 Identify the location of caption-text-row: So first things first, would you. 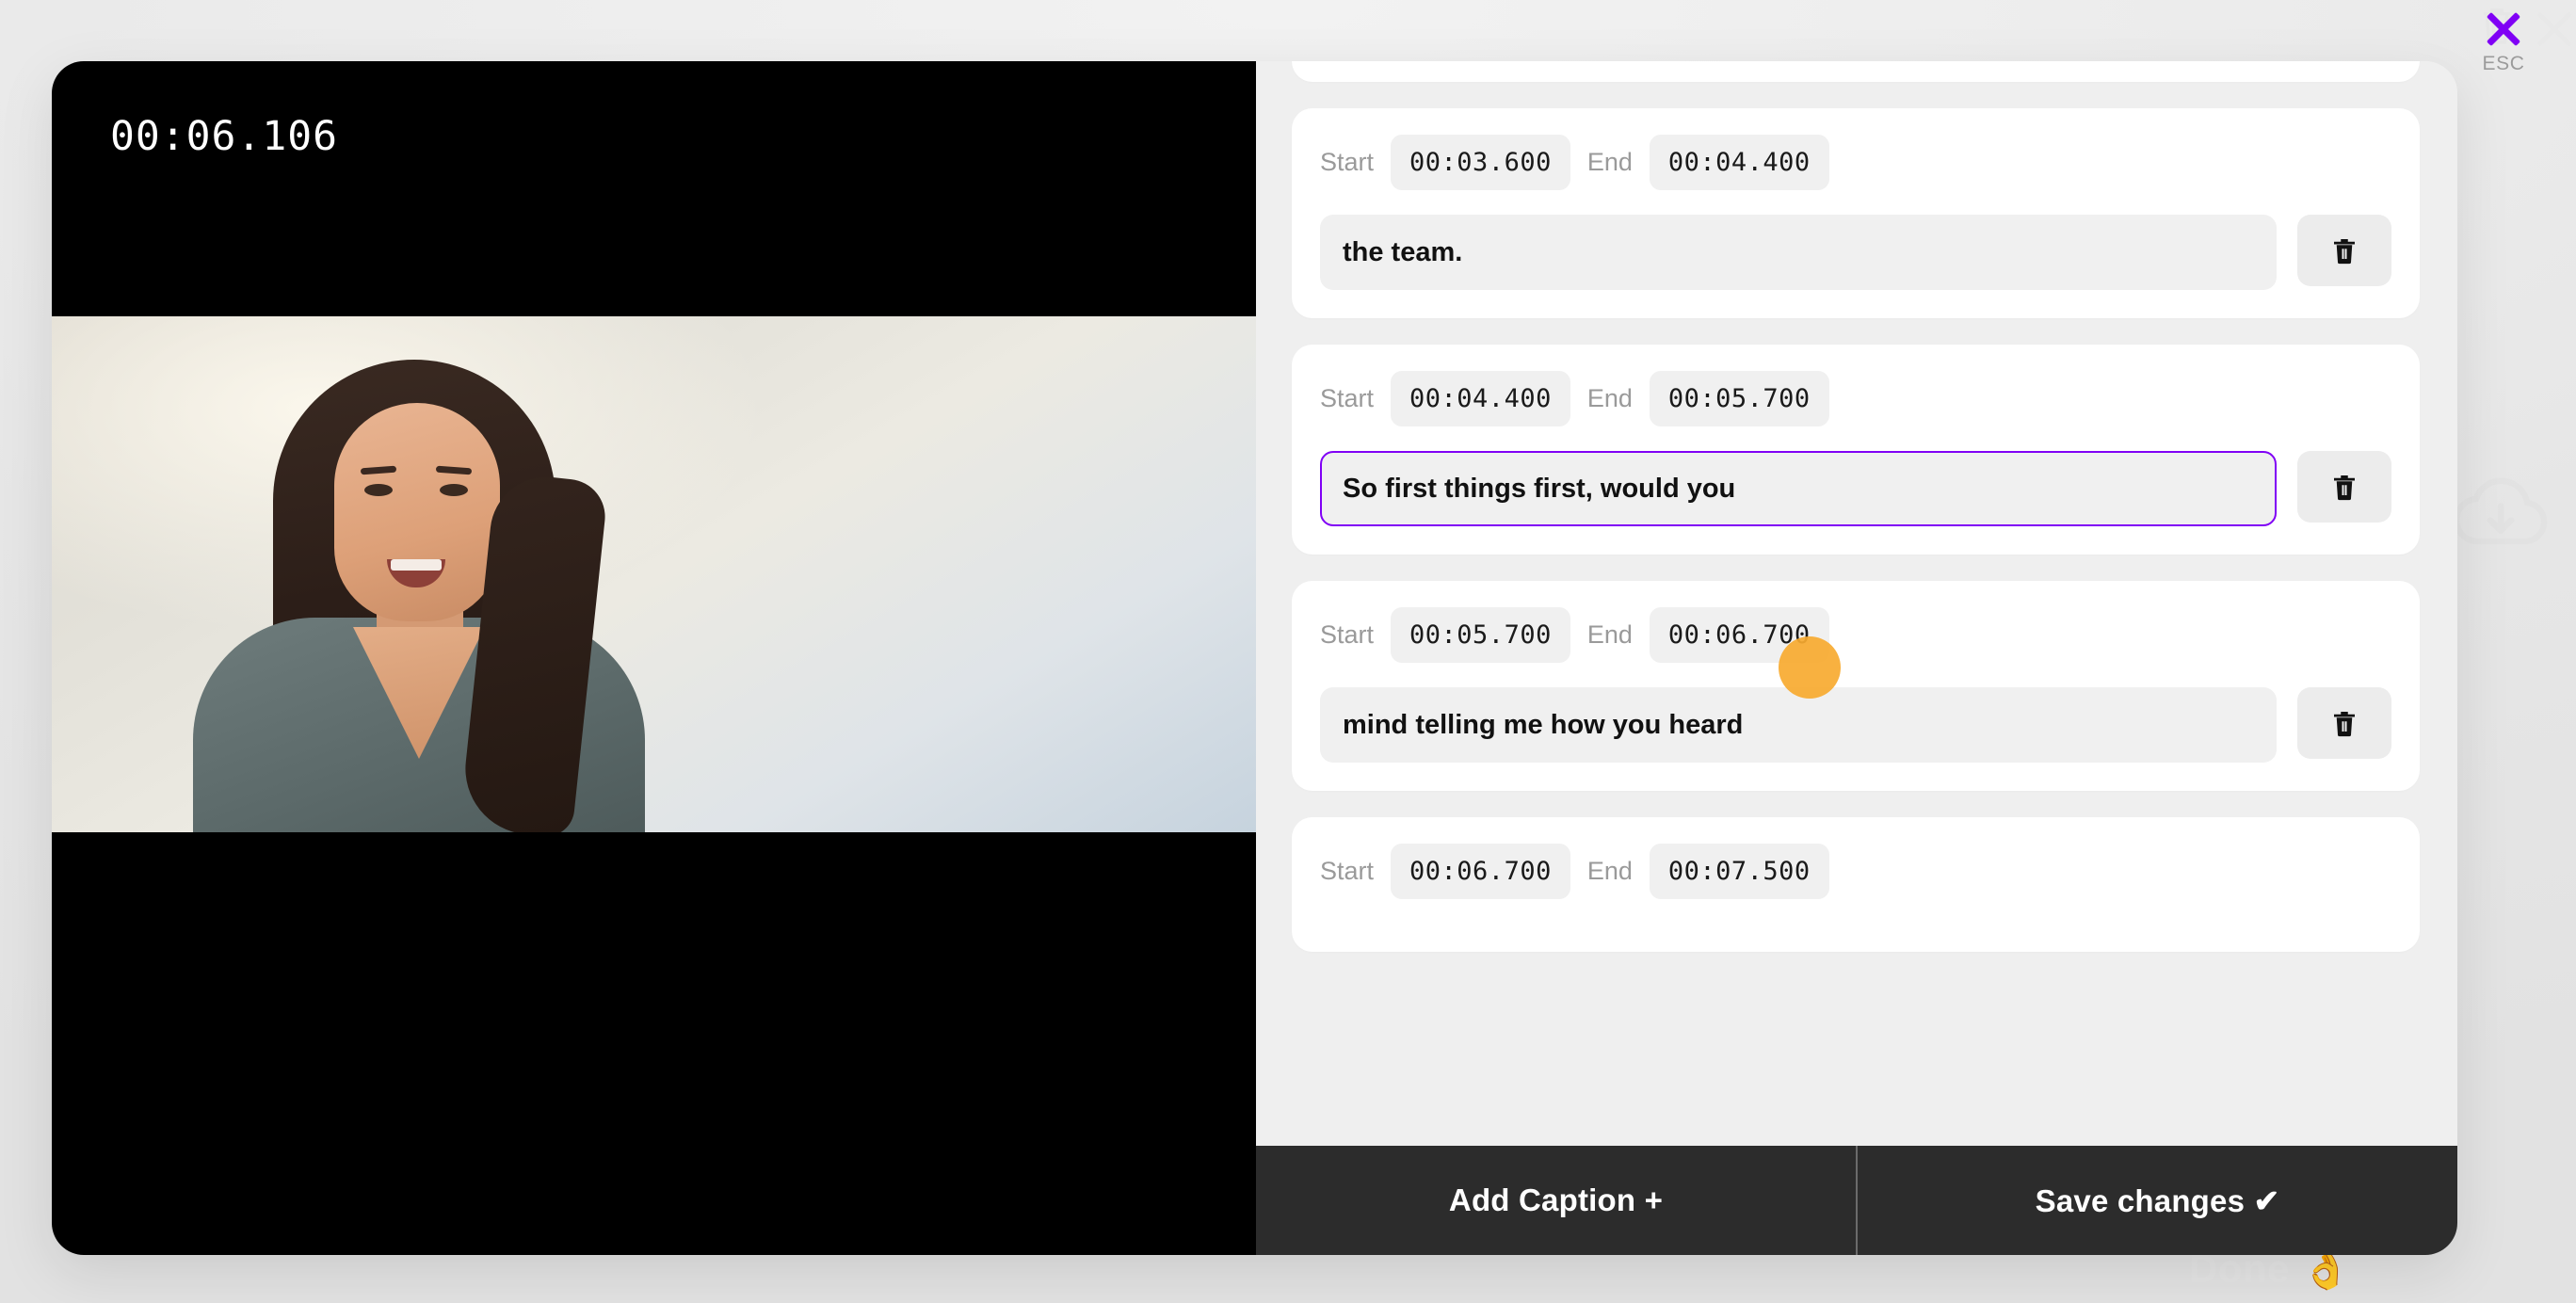
(1855, 488).